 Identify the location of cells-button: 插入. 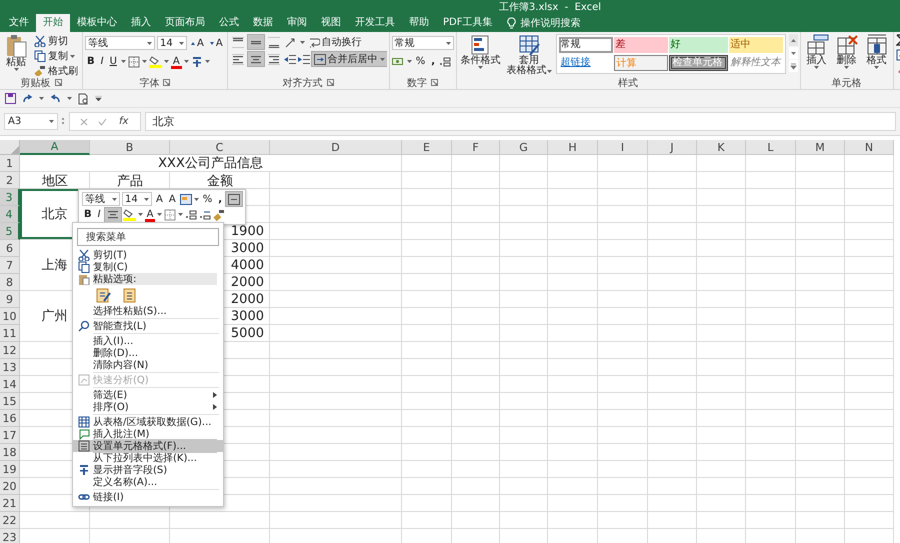
(816, 51).